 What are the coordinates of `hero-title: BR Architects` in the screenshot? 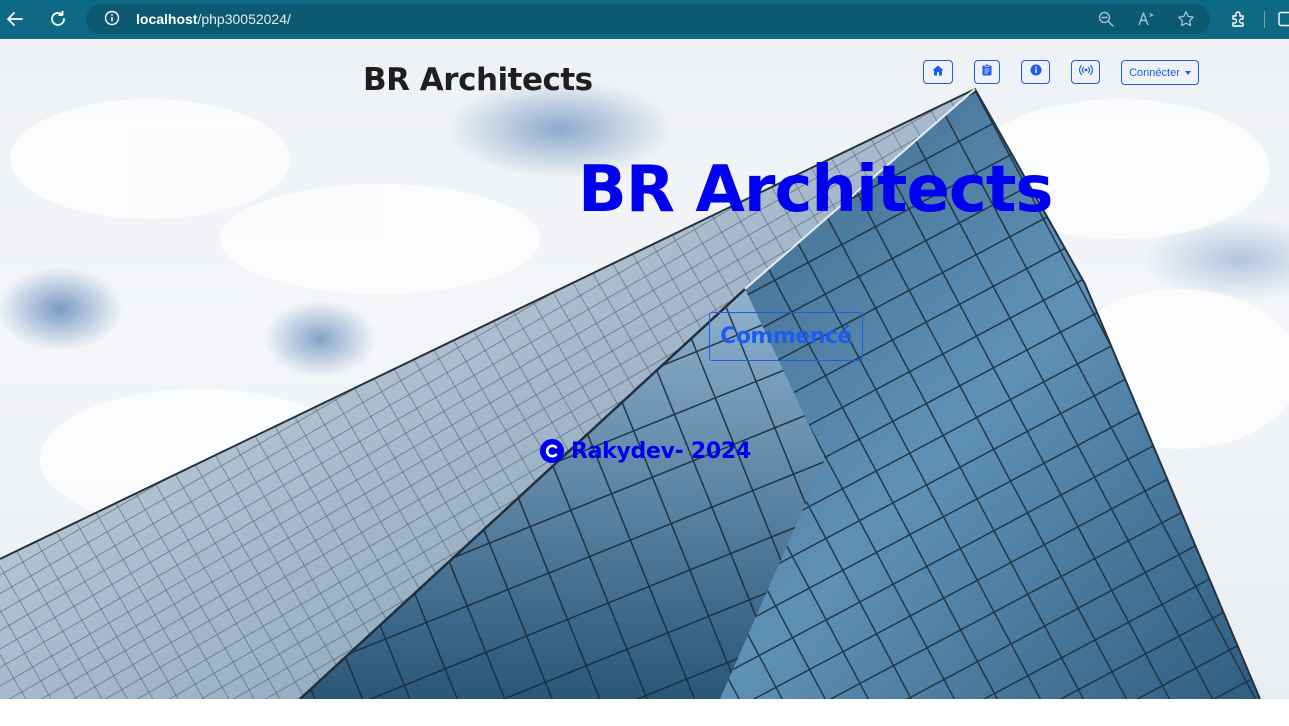 It's located at (815, 190).